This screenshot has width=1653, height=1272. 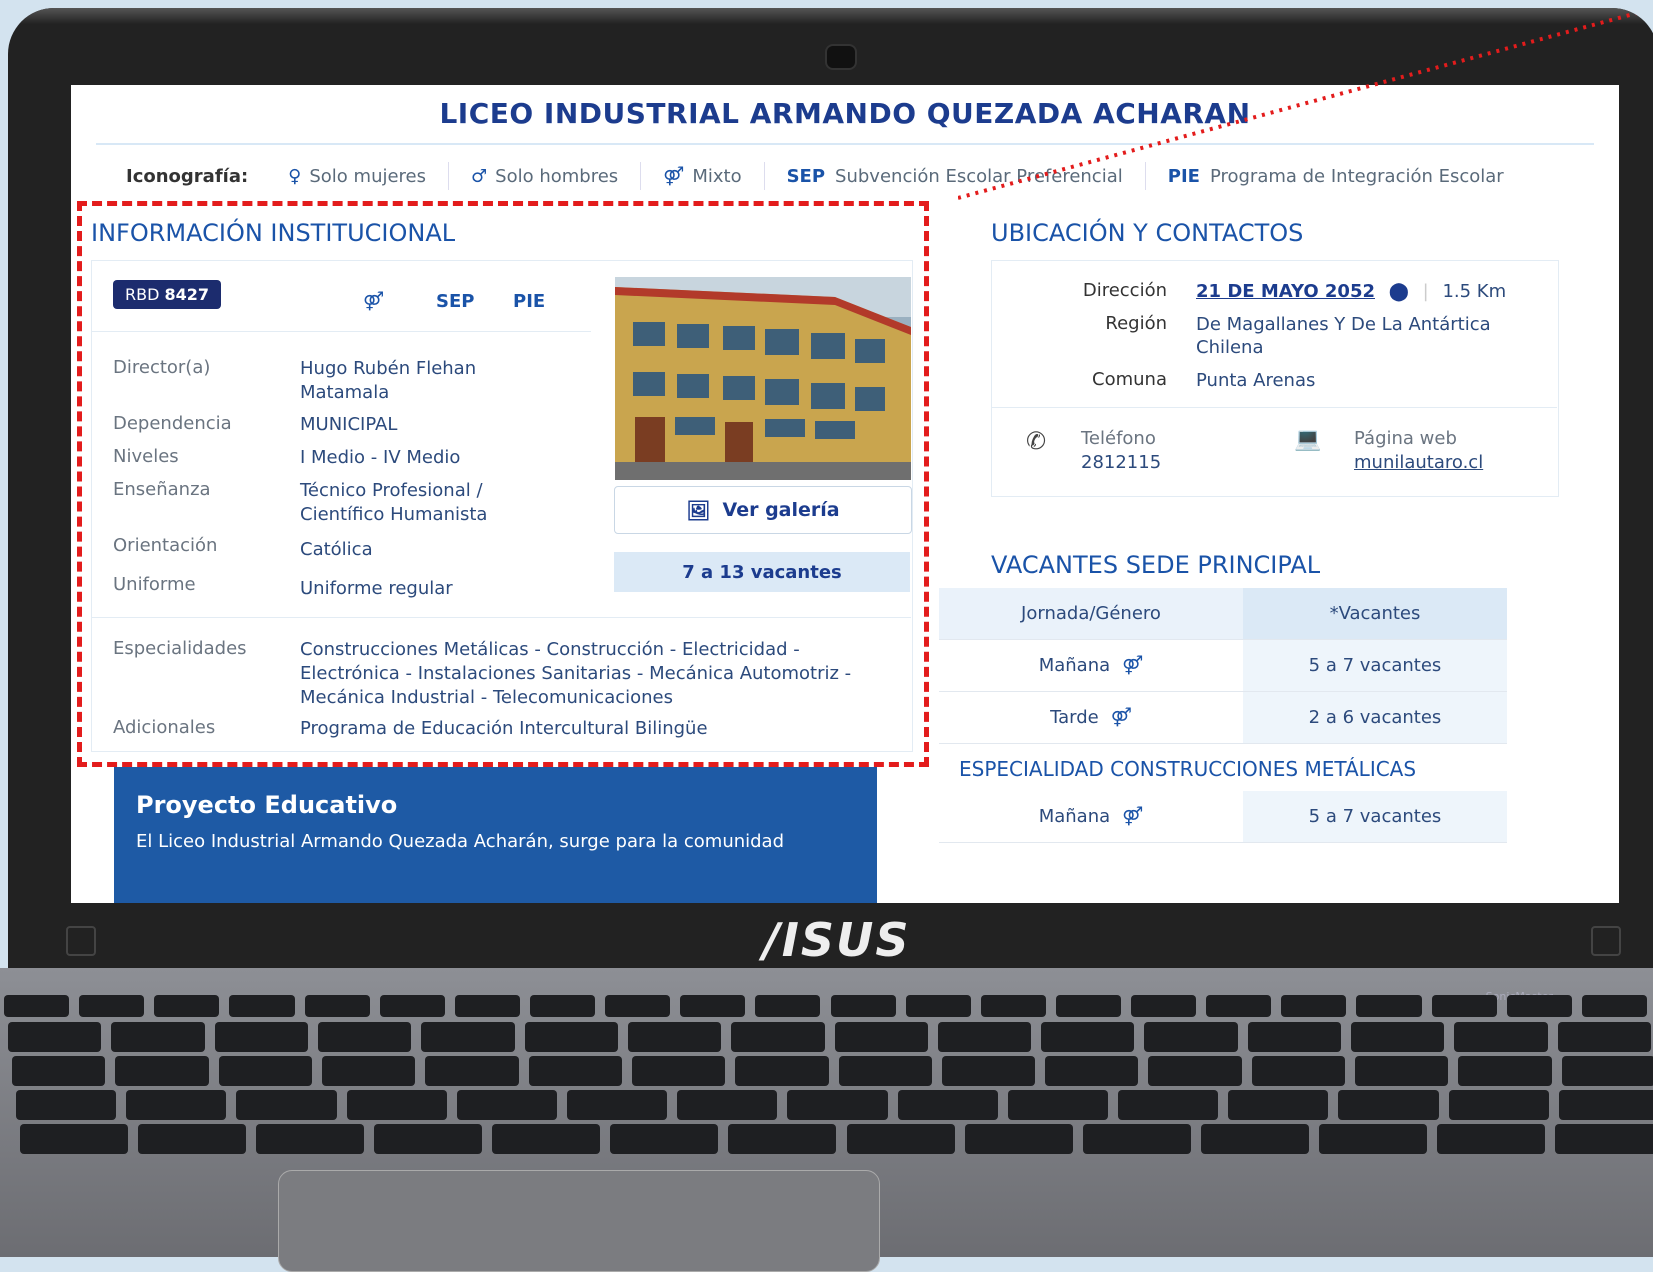 I want to click on woman-icon: ♀, so click(x=295, y=176).